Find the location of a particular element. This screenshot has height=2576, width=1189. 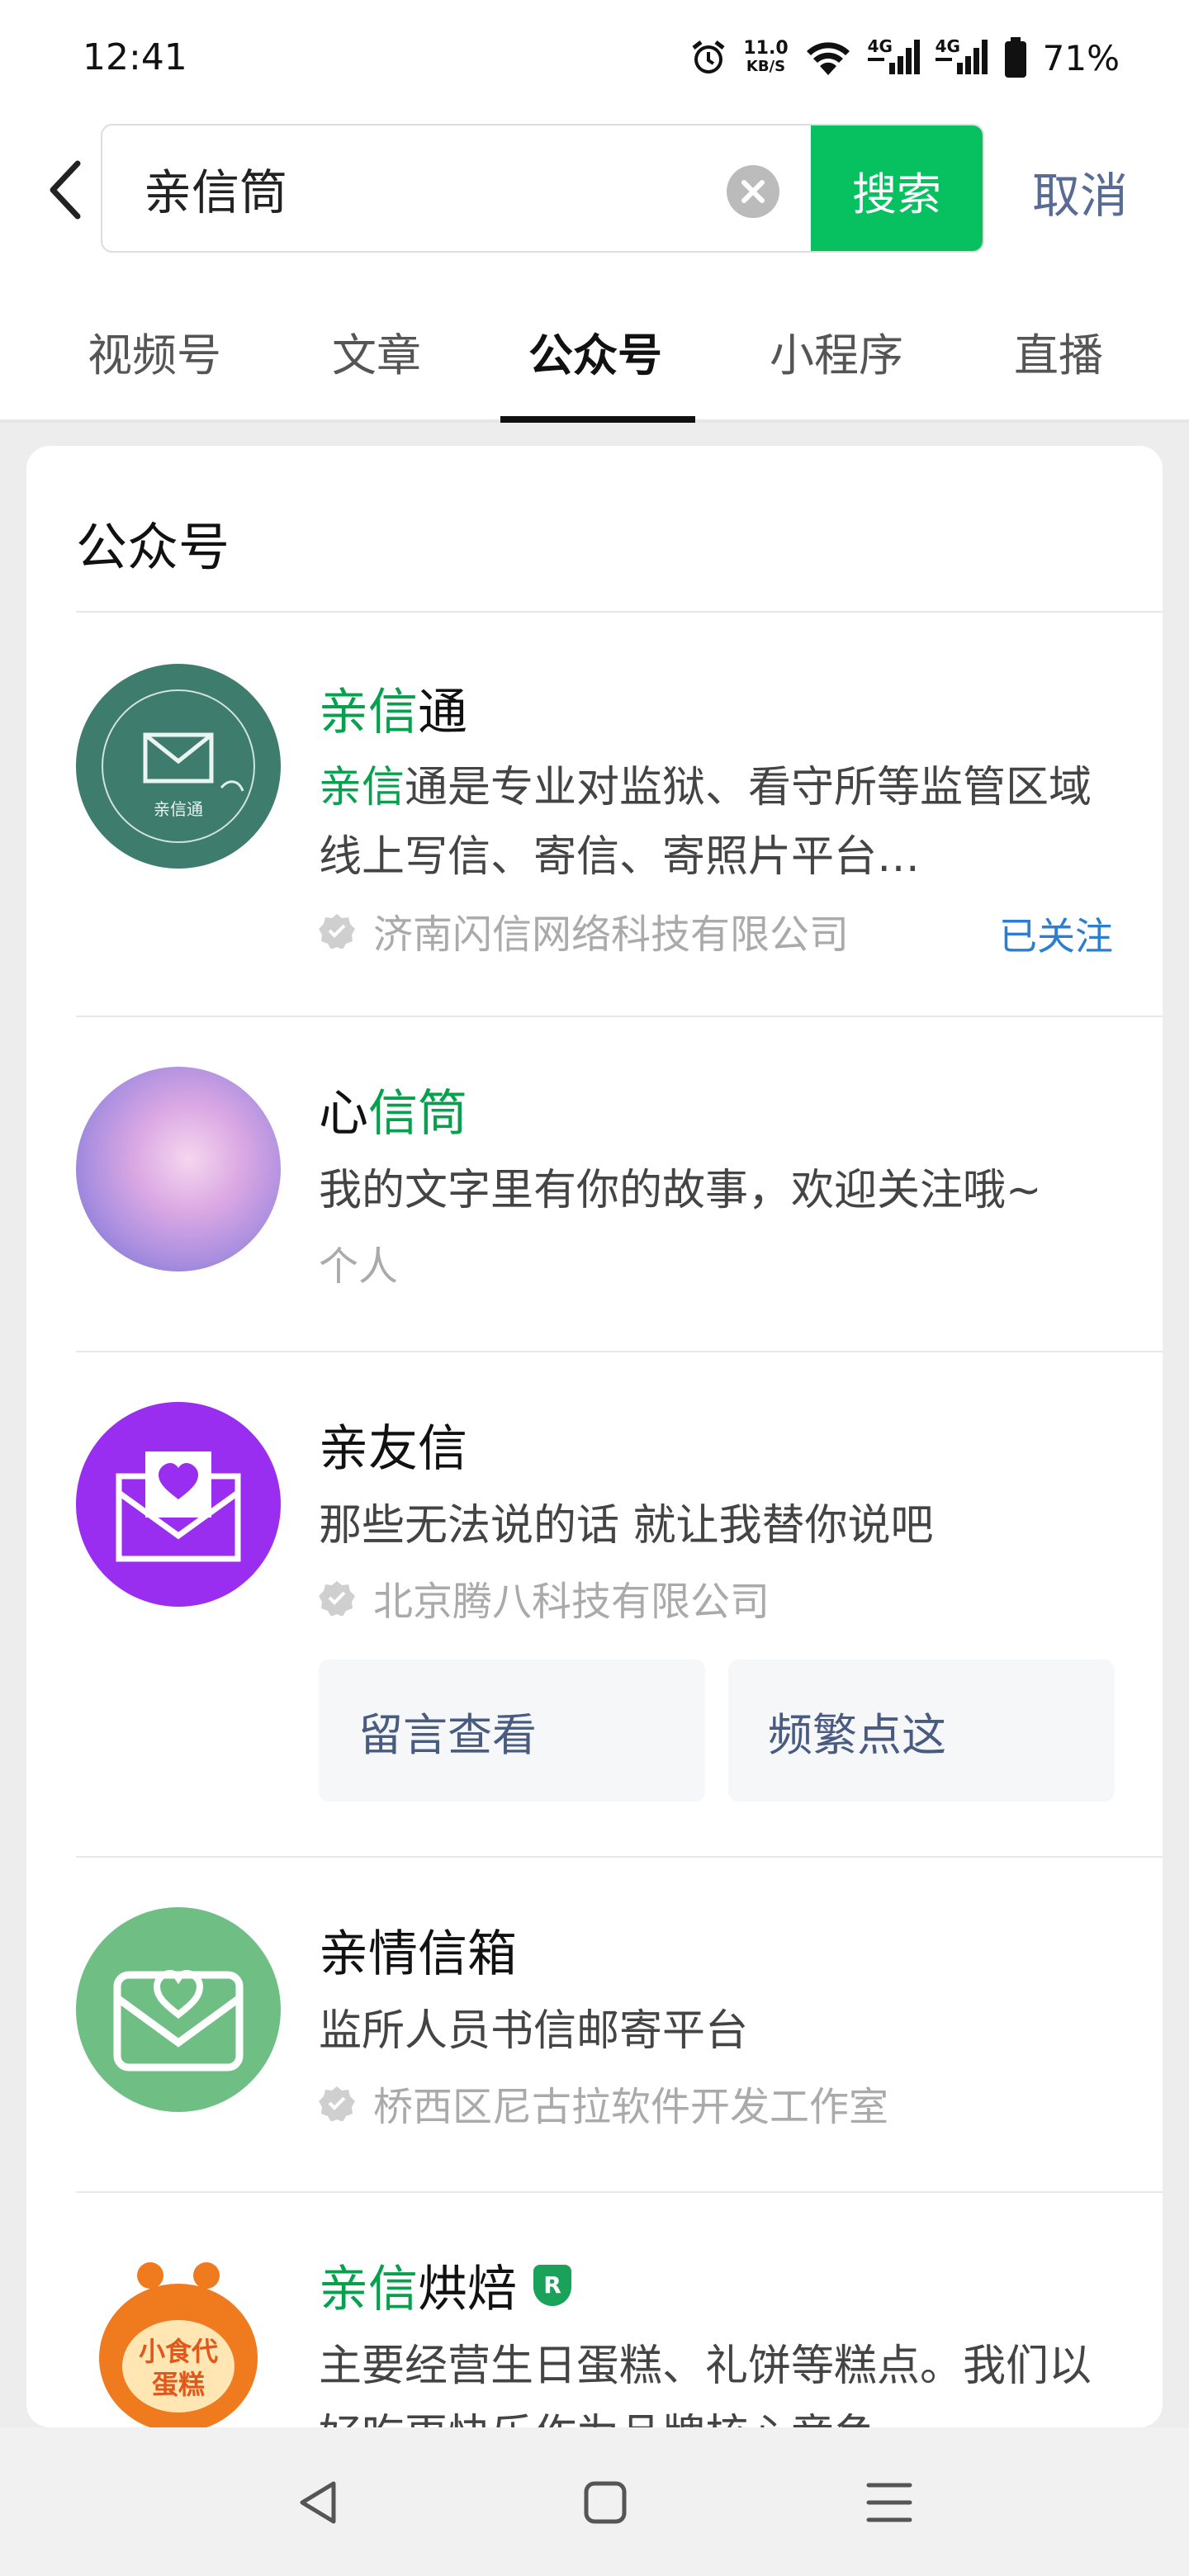

account-name: 亲信通 is located at coordinates (393, 708).